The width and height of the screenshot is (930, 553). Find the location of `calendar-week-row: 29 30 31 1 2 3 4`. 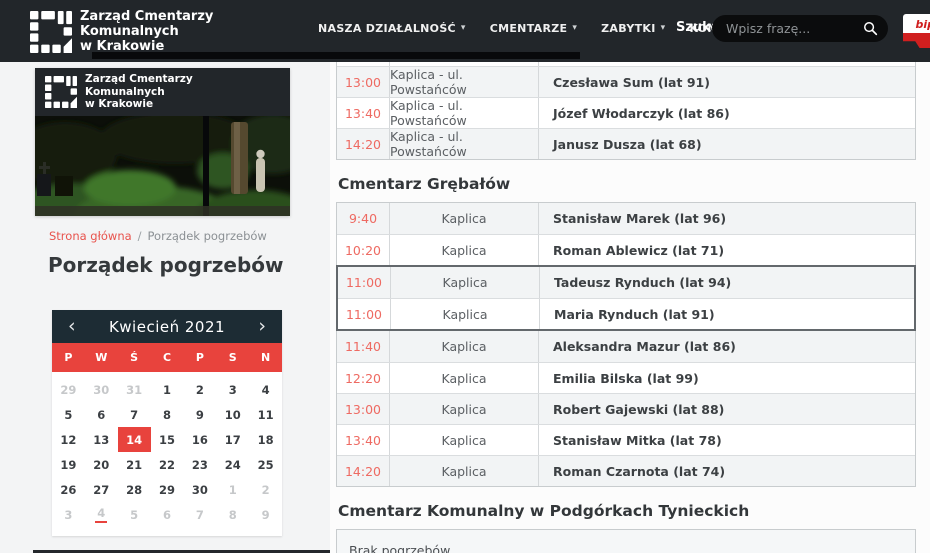

calendar-week-row: 29 30 31 1 2 3 4 is located at coordinates (167, 389).